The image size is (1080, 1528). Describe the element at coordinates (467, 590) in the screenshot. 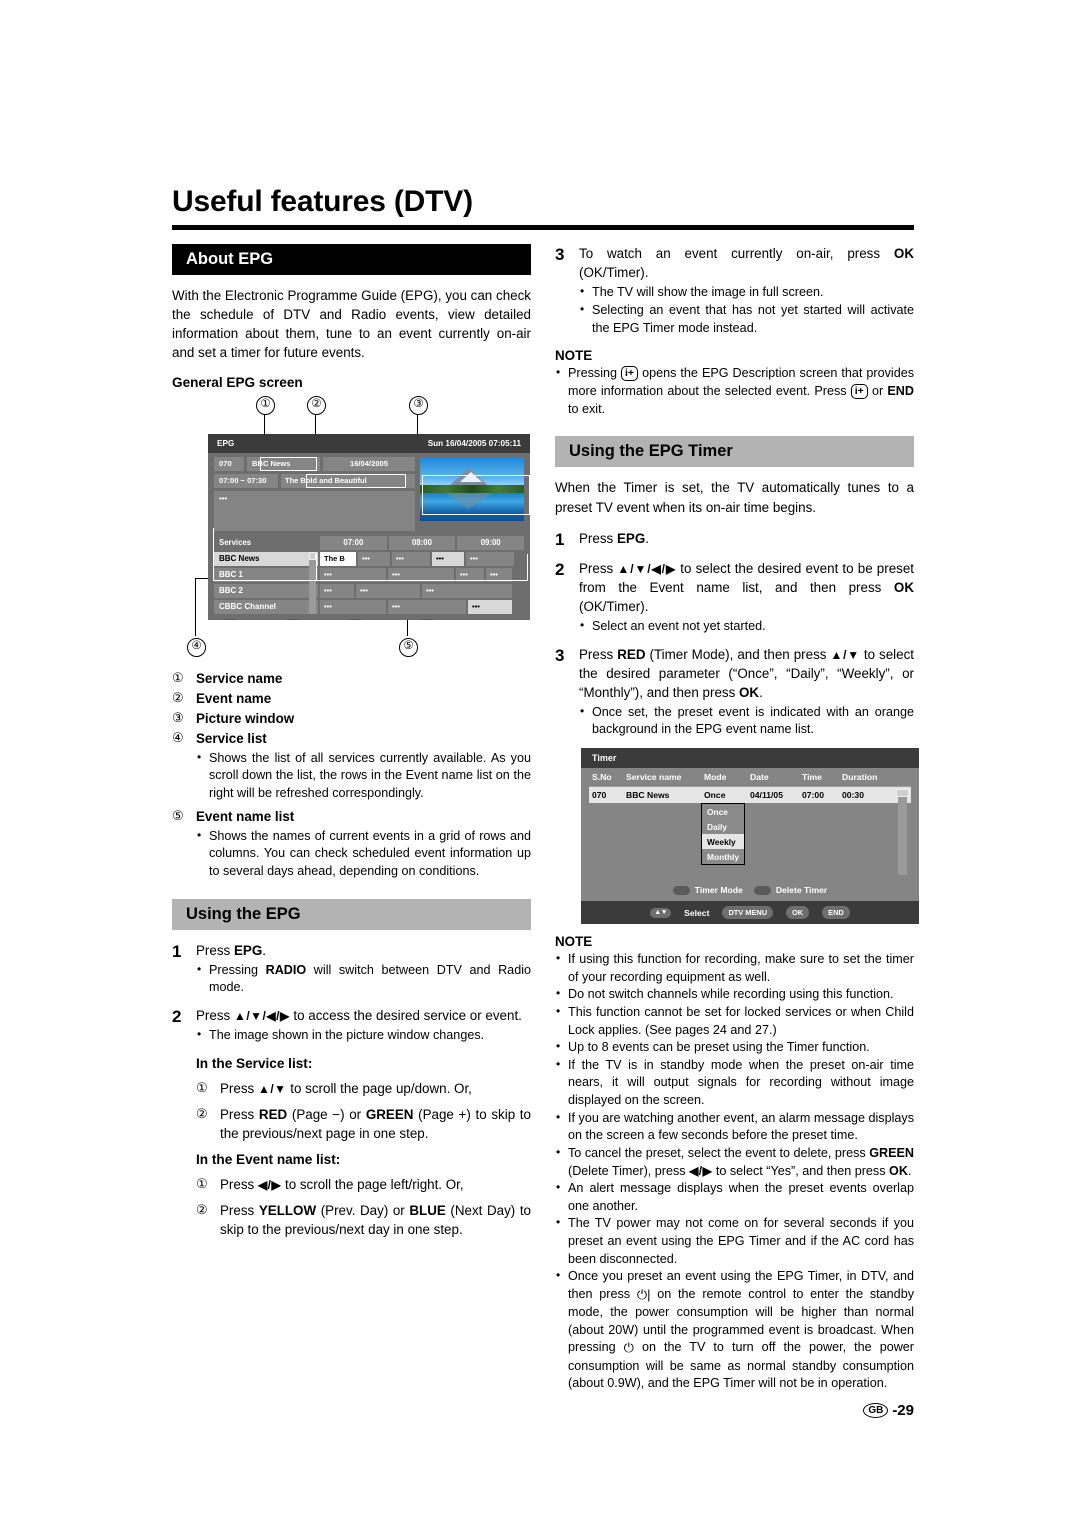

I see `epg-event-cell-2-2: •••` at that location.